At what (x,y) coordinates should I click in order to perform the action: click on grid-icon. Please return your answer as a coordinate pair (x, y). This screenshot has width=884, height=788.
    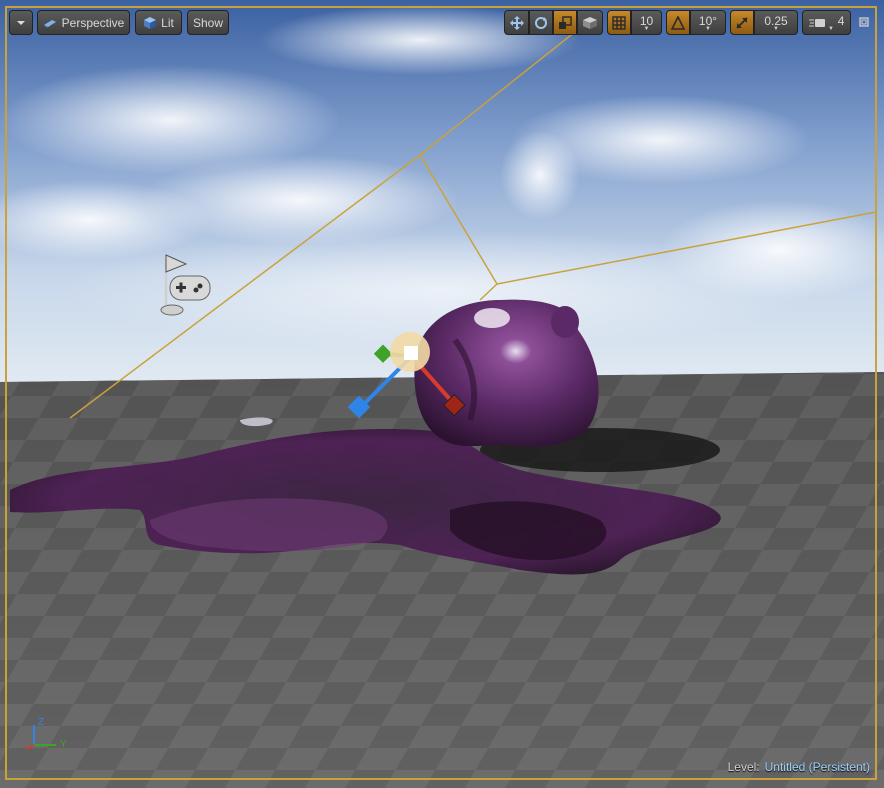
    Looking at the image, I should click on (619, 22).